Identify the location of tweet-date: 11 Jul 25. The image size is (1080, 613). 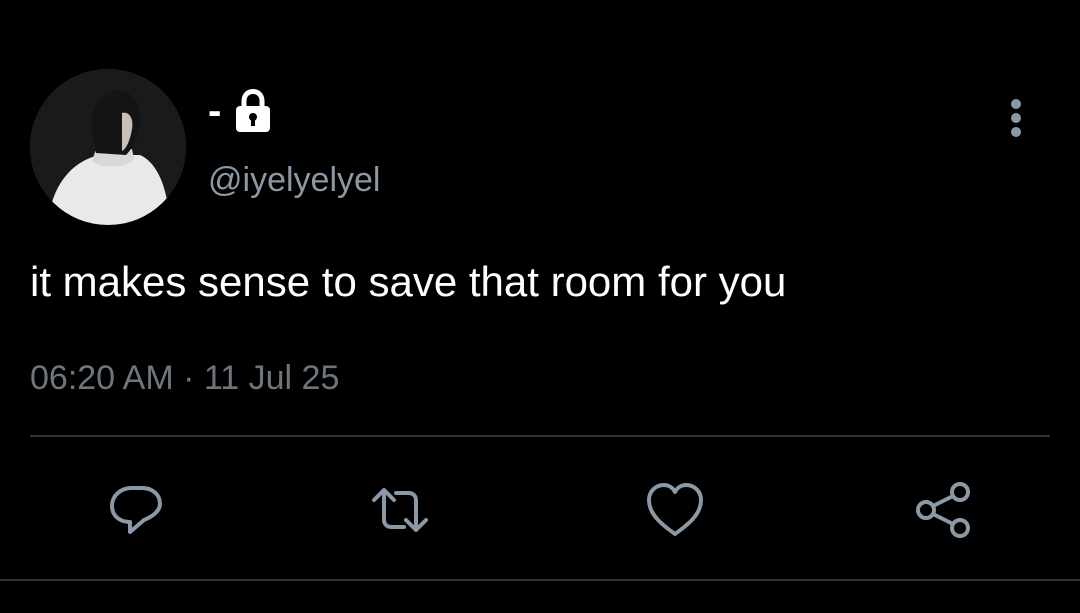
(271, 378).